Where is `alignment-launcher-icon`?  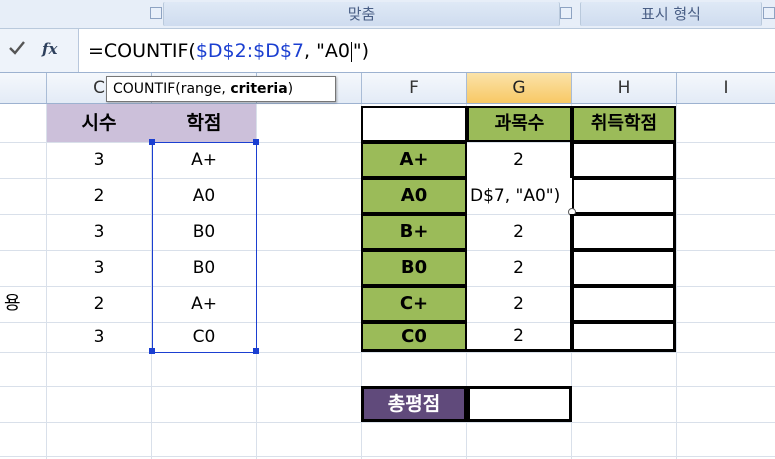
alignment-launcher-icon is located at coordinates (566, 13).